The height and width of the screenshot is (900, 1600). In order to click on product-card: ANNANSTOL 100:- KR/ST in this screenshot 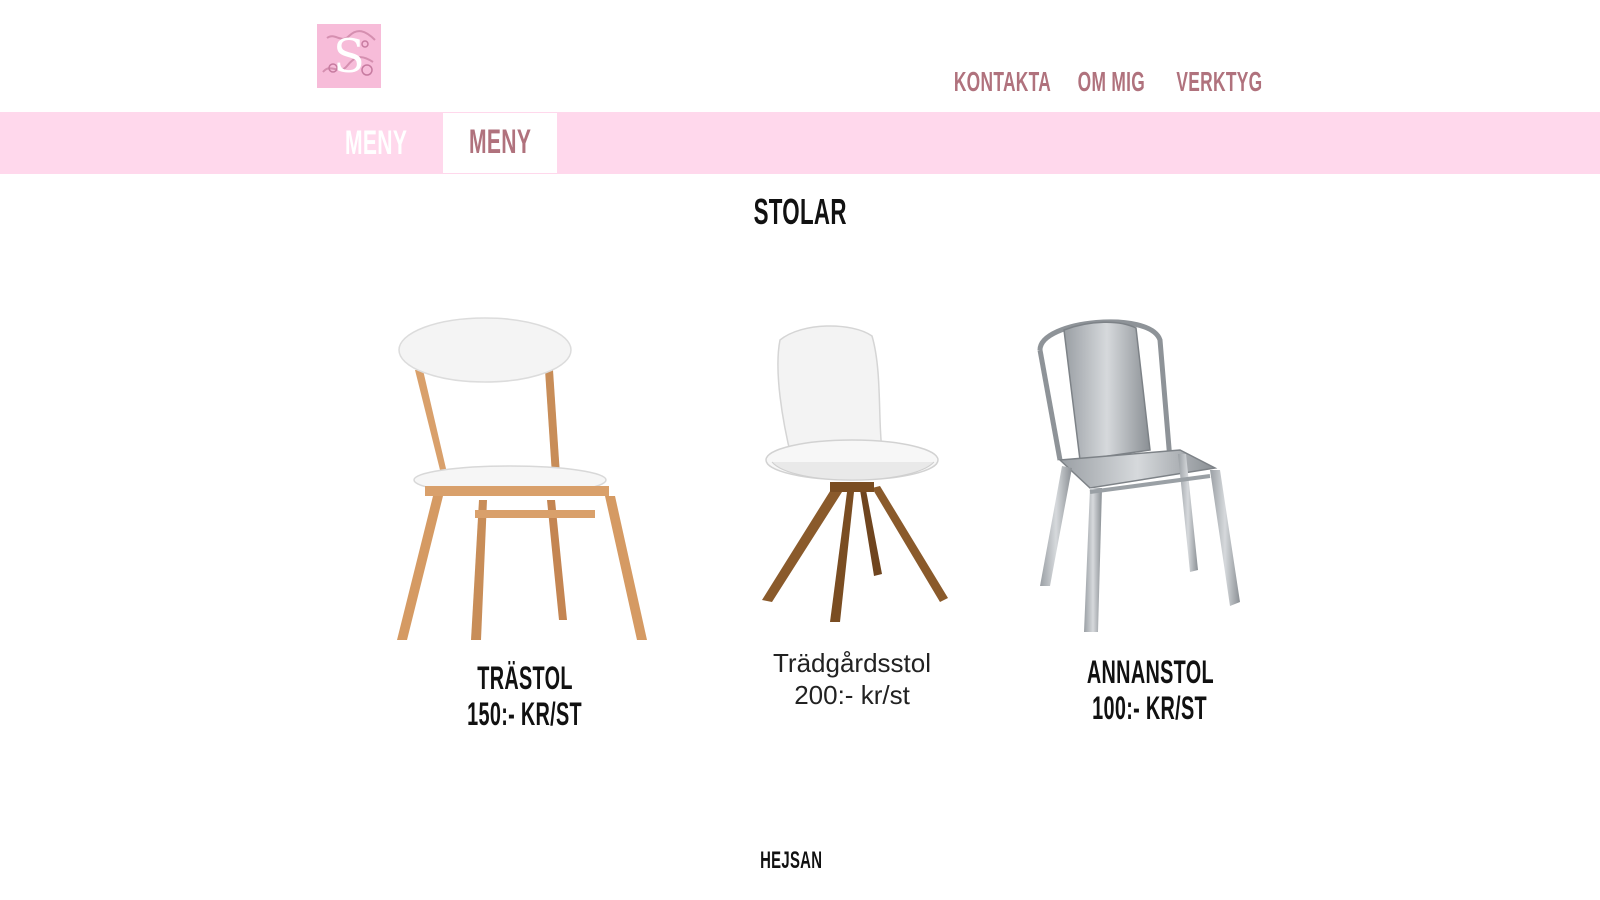, I will do `click(1150, 525)`.